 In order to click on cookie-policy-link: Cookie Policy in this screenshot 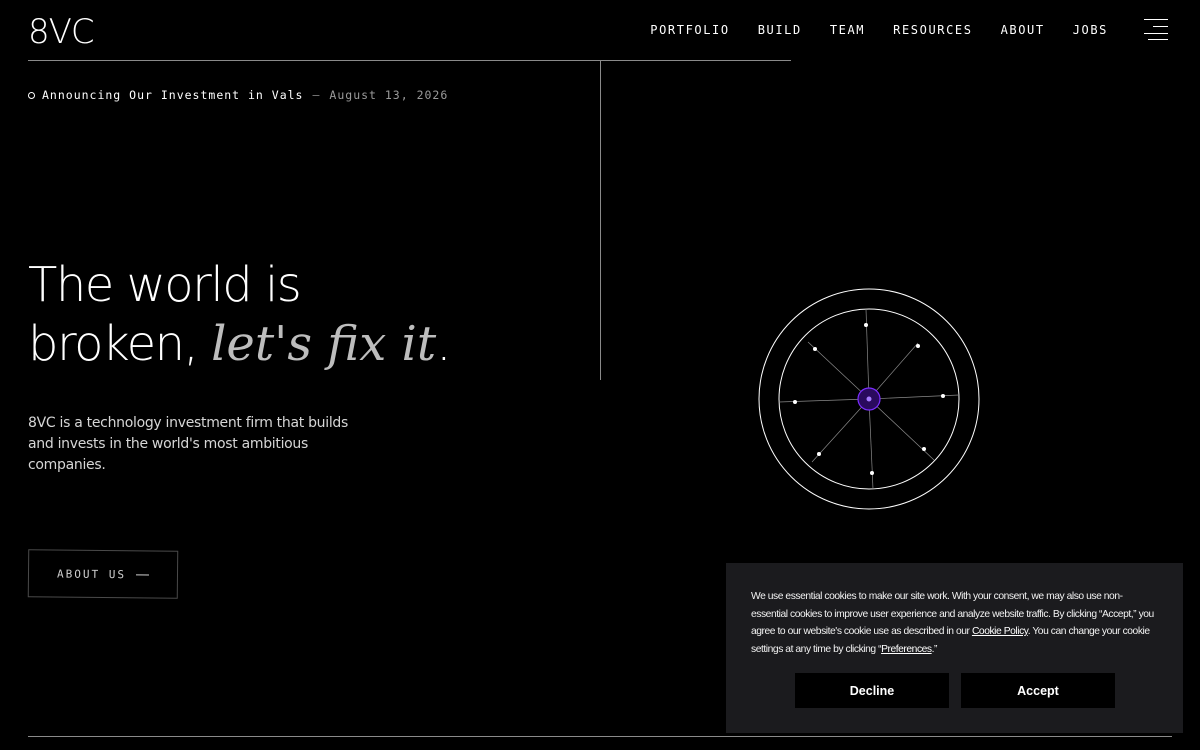, I will do `click(1000, 631)`.